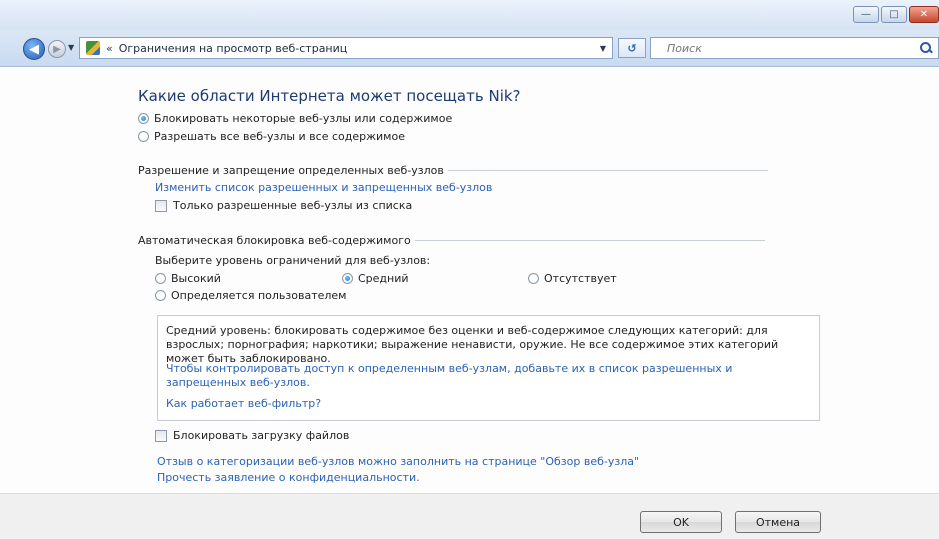  Describe the element at coordinates (161, 205) in the screenshot. I see `only-allowed-checkbox` at that location.